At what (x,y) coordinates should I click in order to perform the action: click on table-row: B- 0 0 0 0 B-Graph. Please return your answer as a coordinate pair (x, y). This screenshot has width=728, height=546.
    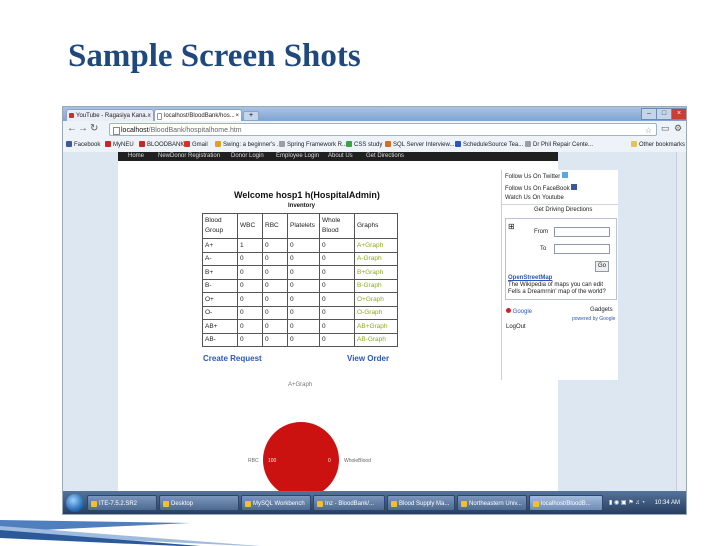
    Looking at the image, I should click on (300, 285).